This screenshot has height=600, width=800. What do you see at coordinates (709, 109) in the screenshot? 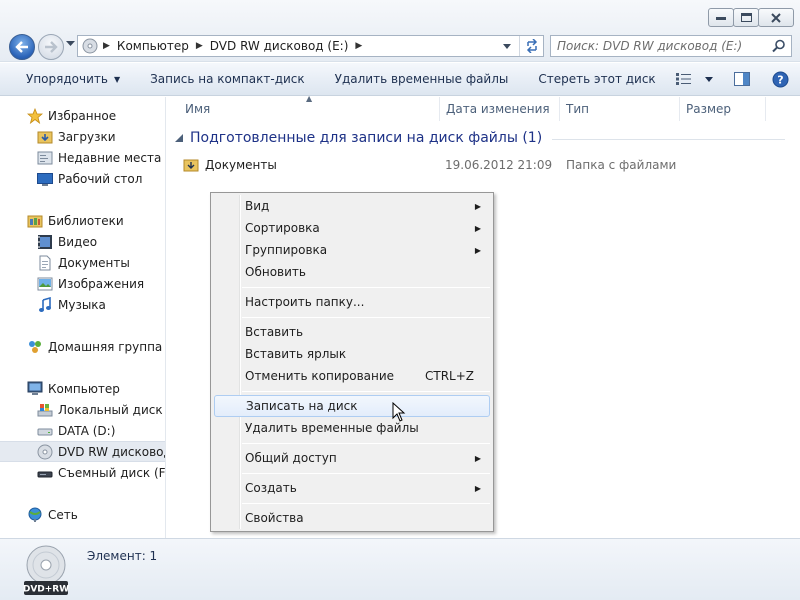
I see `column-size-label: Размер` at bounding box center [709, 109].